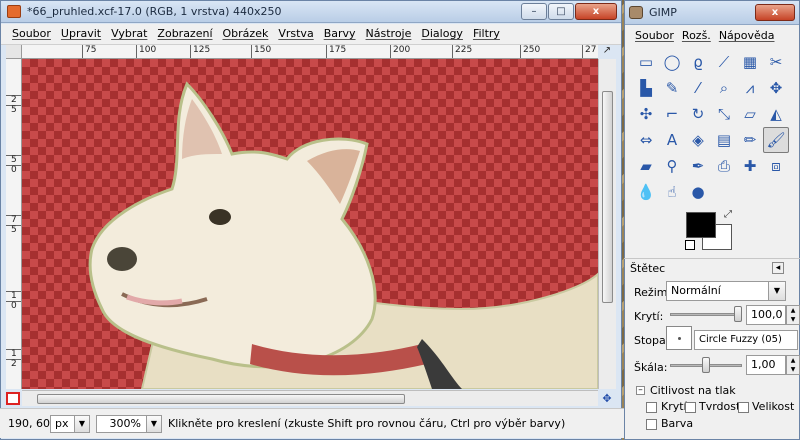  I want to click on expander-minus-icon: –, so click(640, 390).